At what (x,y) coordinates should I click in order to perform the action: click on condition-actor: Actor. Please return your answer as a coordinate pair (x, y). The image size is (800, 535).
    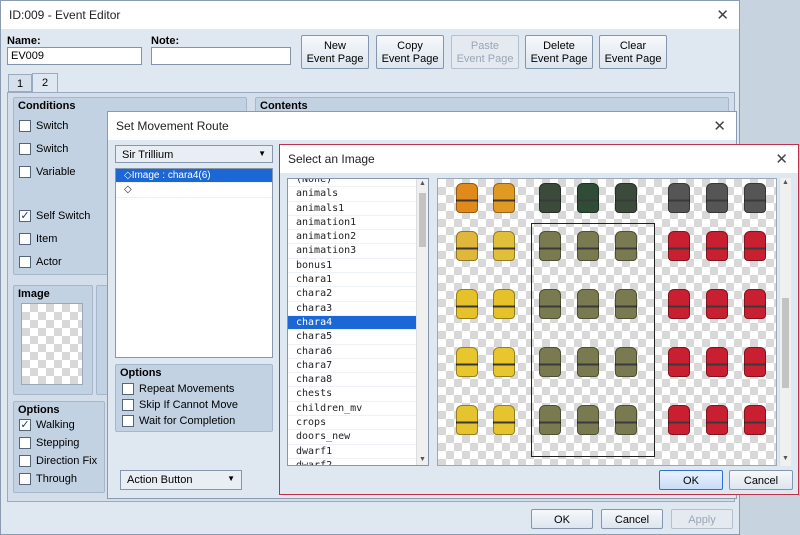
    Looking at the image, I should click on (40, 262).